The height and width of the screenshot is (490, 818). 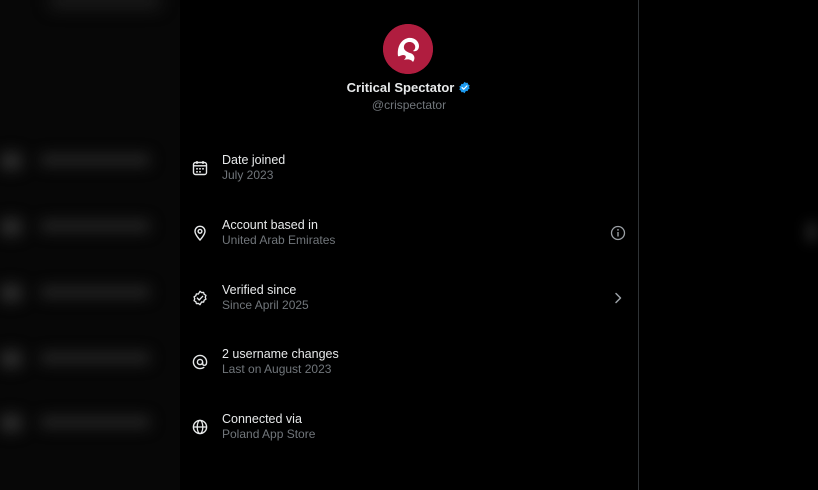 What do you see at coordinates (254, 160) in the screenshot?
I see `row-title: Date joined` at bounding box center [254, 160].